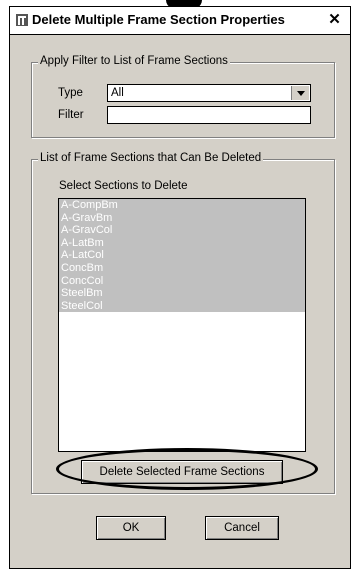 The image size is (361, 573). What do you see at coordinates (182, 230) in the screenshot?
I see `list-item: A-GravCol` at bounding box center [182, 230].